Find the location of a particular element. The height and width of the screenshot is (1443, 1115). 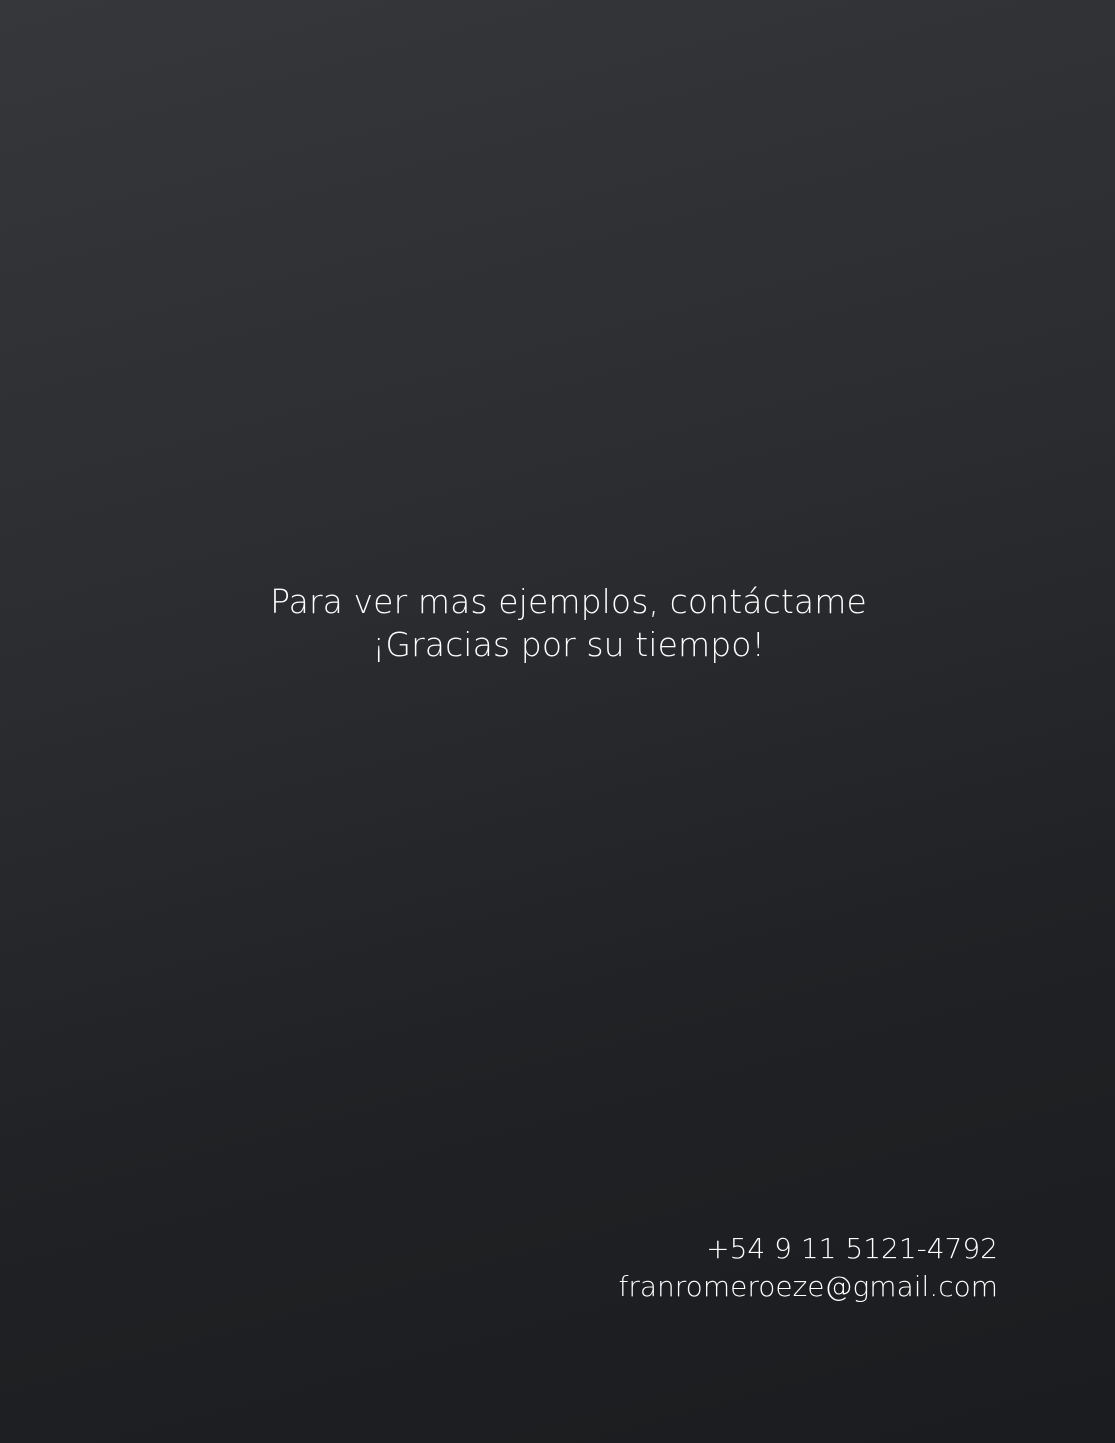

contact-email: franromeroeze@gmail.com is located at coordinates (808, 1287).